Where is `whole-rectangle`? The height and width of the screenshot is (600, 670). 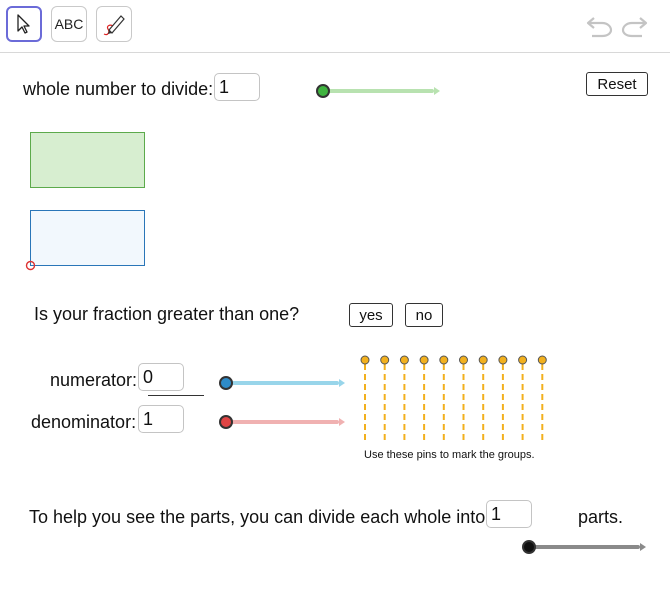 whole-rectangle is located at coordinates (87, 160).